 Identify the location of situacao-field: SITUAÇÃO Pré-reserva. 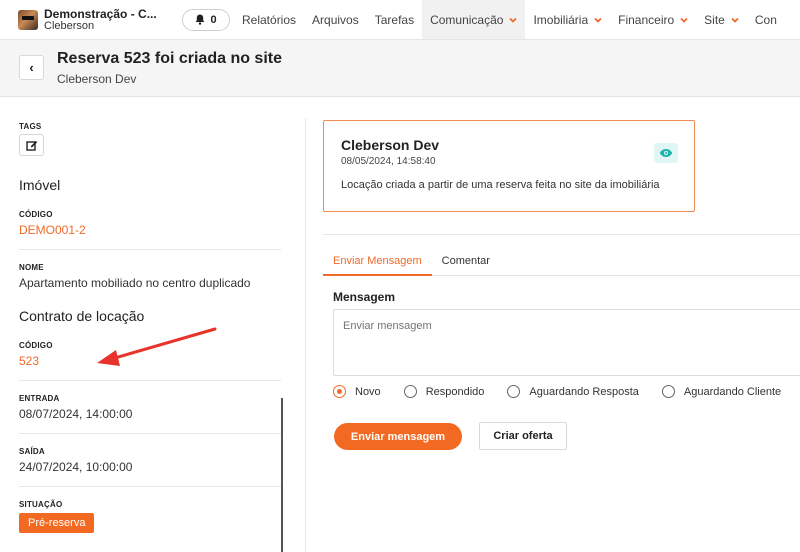
(150, 516).